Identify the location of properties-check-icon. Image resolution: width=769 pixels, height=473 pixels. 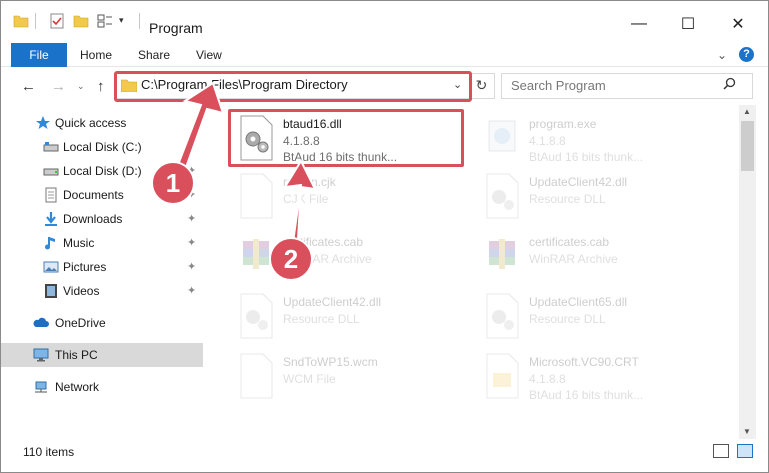
(57, 21).